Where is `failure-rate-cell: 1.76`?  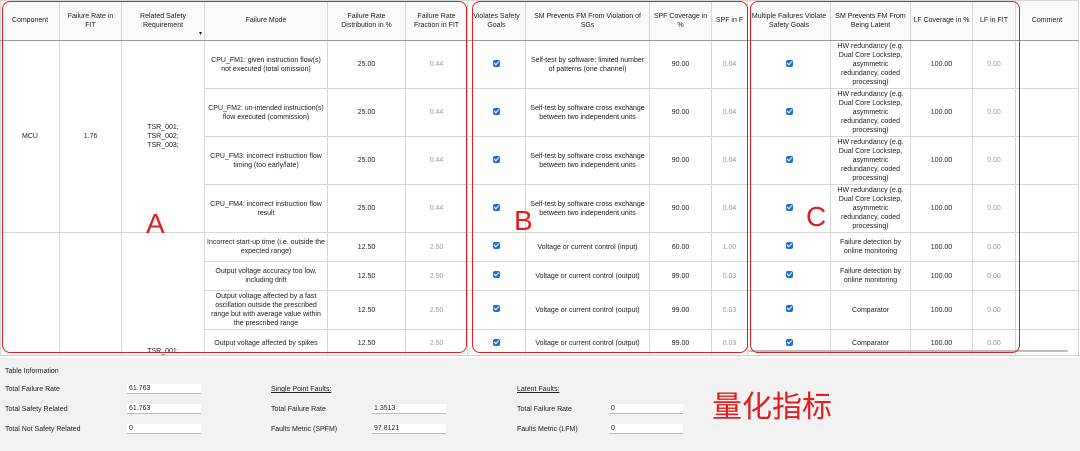 failure-rate-cell: 1.76 is located at coordinates (90, 136).